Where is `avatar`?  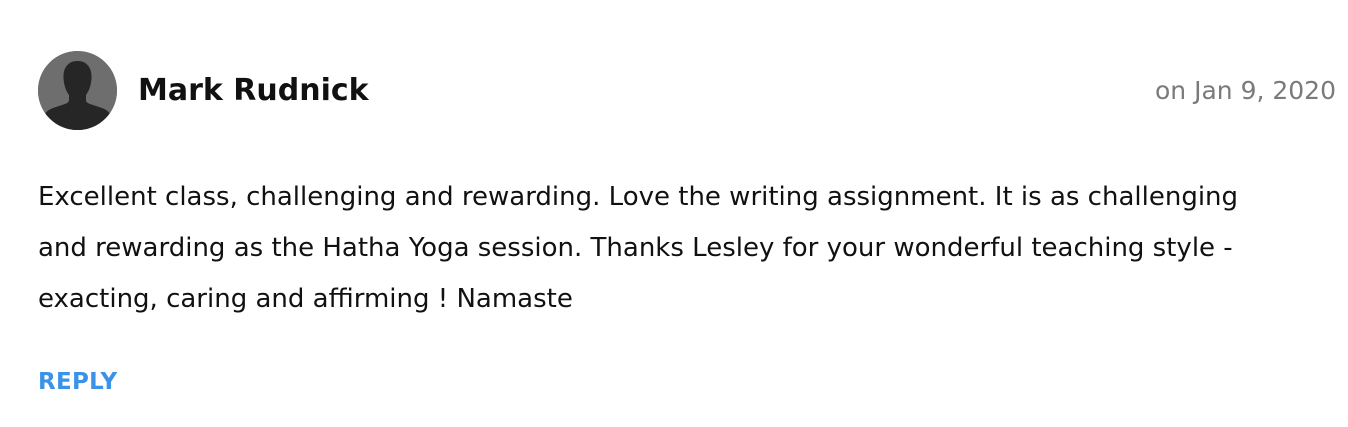
avatar is located at coordinates (77, 90).